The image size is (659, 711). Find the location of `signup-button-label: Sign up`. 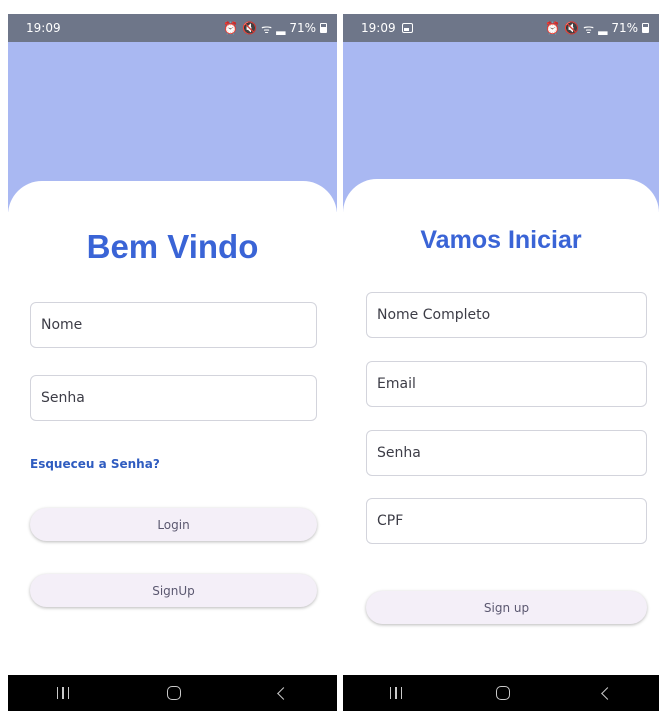

signup-button-label: Sign up is located at coordinates (506, 607).